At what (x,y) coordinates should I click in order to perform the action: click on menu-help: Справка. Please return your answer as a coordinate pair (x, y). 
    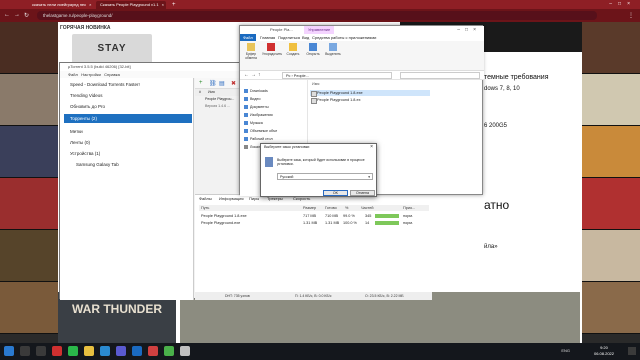
    Looking at the image, I should click on (112, 74).